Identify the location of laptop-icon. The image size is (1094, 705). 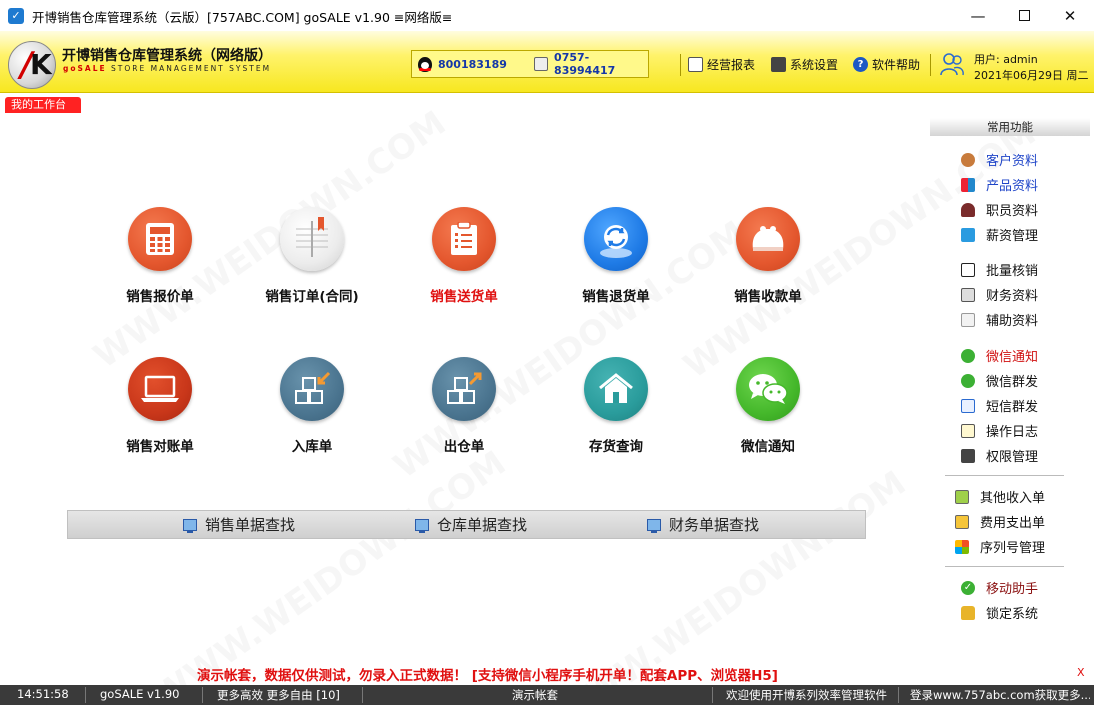
(160, 389).